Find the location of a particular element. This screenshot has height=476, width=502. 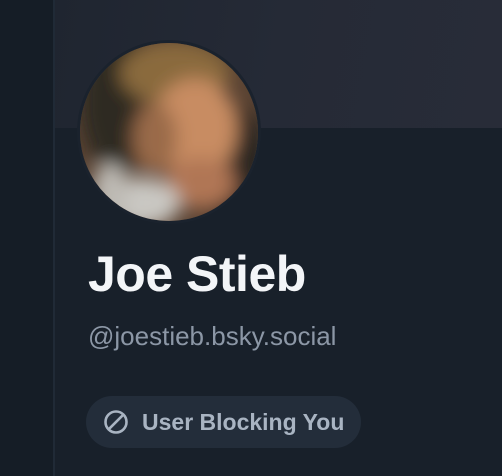

user-handle: @joestieb.bsky.social is located at coordinates (212, 336).